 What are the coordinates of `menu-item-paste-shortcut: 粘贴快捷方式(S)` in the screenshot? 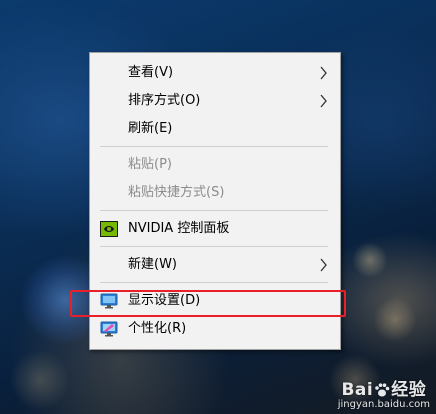 It's located at (215, 193).